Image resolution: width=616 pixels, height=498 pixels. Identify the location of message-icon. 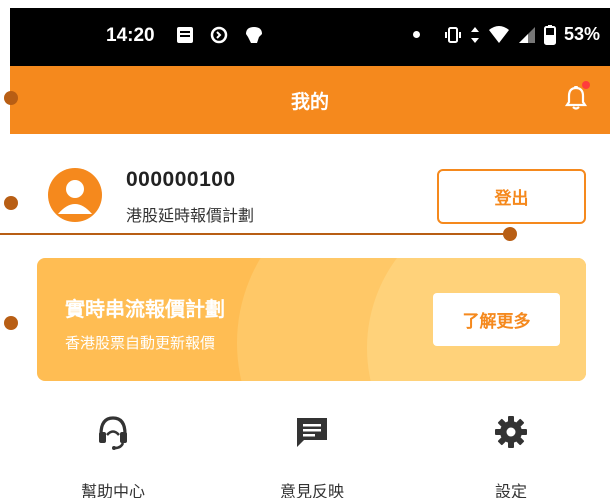
(185, 35).